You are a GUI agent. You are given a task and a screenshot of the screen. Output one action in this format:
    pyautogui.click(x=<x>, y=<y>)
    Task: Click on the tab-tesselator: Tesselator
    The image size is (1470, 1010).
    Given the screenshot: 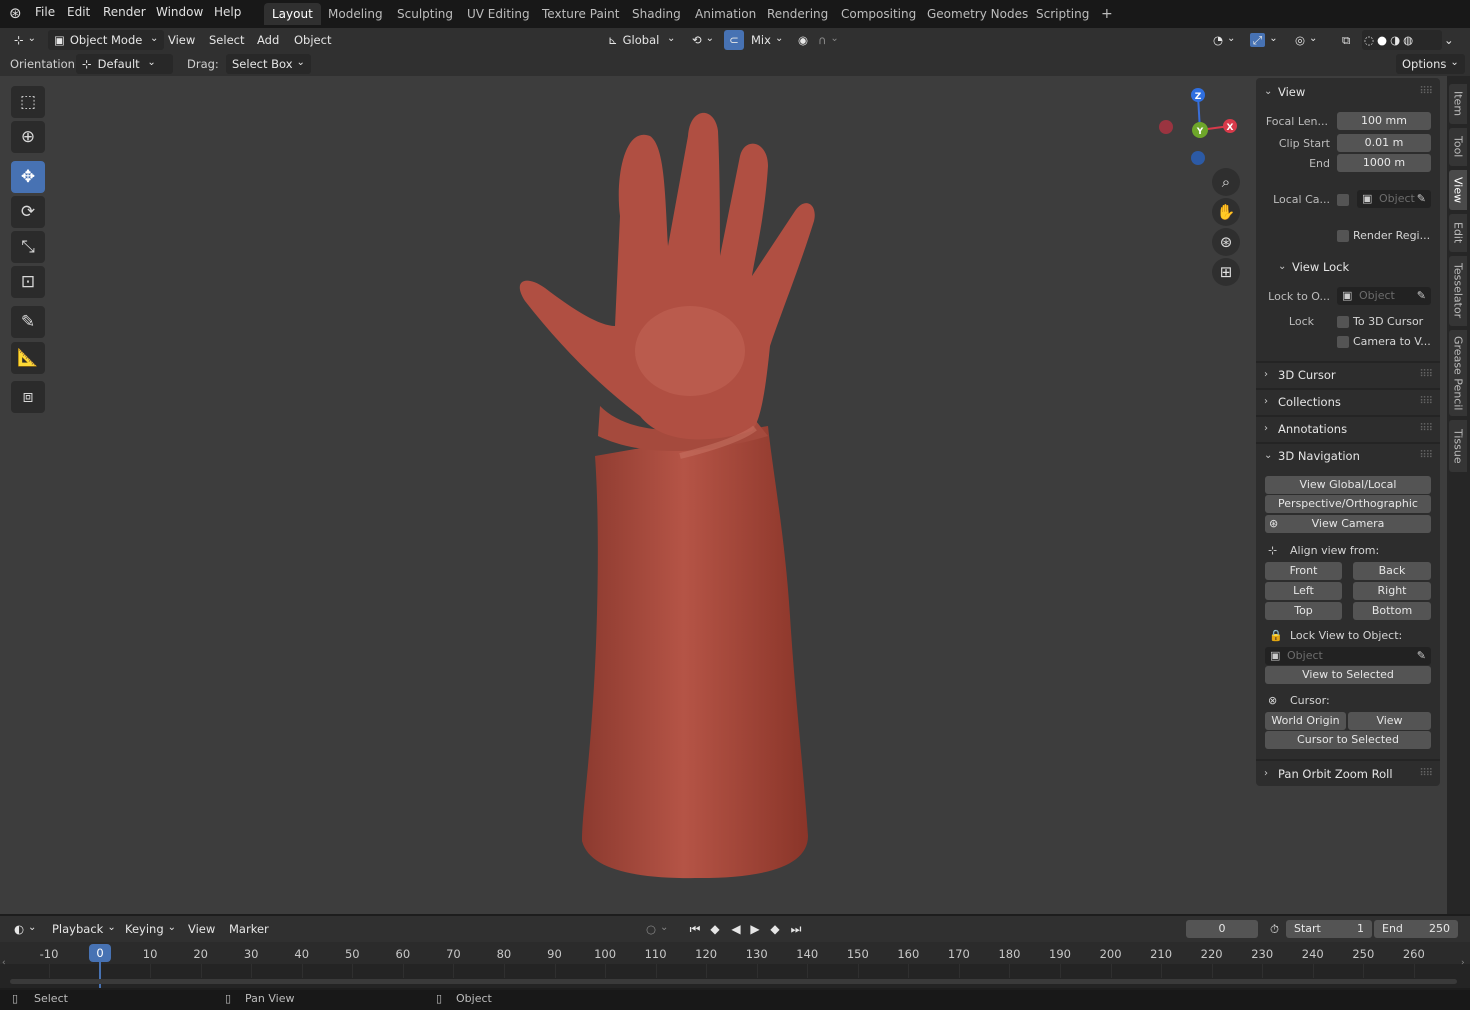 What is the action you would take?
    pyautogui.click(x=1458, y=291)
    